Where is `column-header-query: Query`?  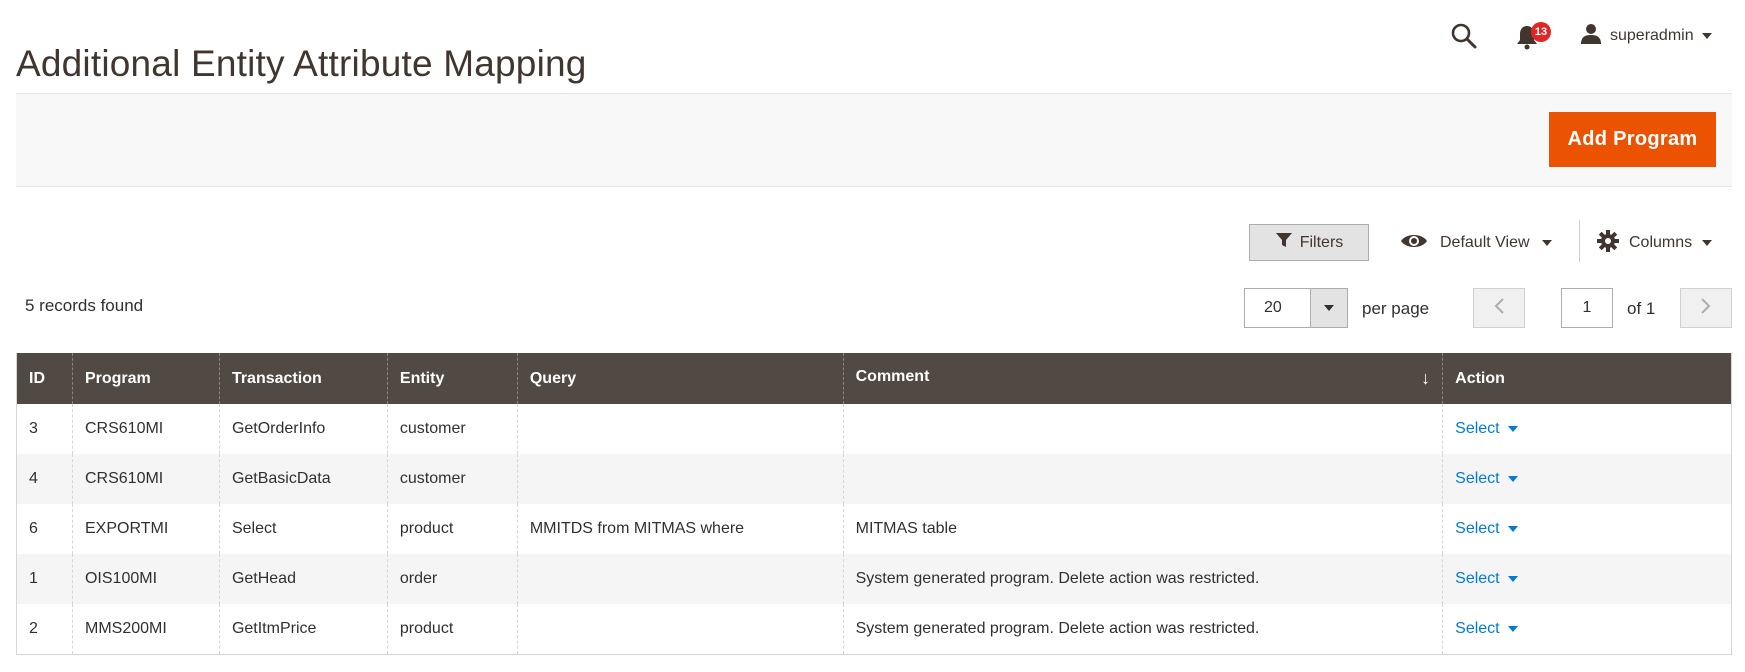
column-header-query: Query is located at coordinates (680, 378).